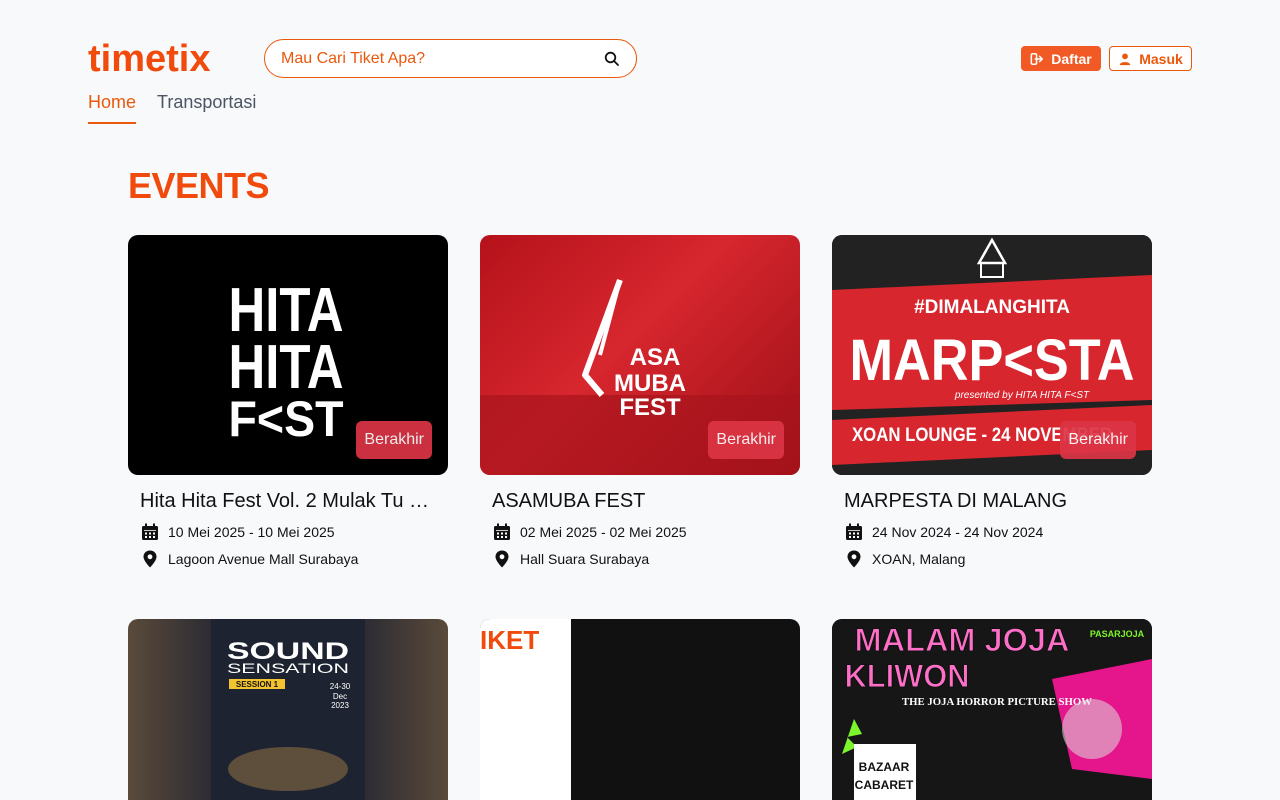 The height and width of the screenshot is (800, 1280). I want to click on svg-text: MUBA, so click(650, 383).